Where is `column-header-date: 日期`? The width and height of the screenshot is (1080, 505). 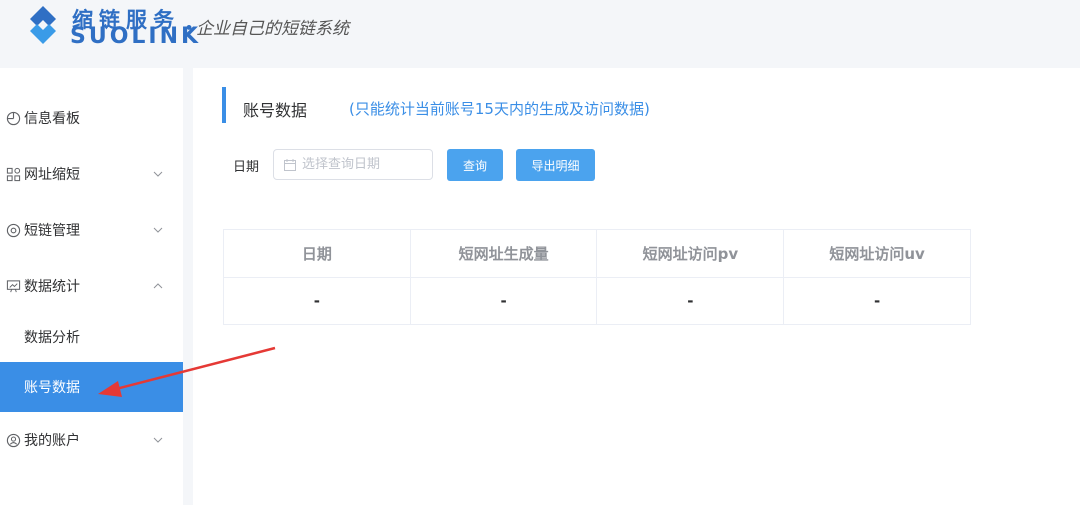 column-header-date: 日期 is located at coordinates (317, 253).